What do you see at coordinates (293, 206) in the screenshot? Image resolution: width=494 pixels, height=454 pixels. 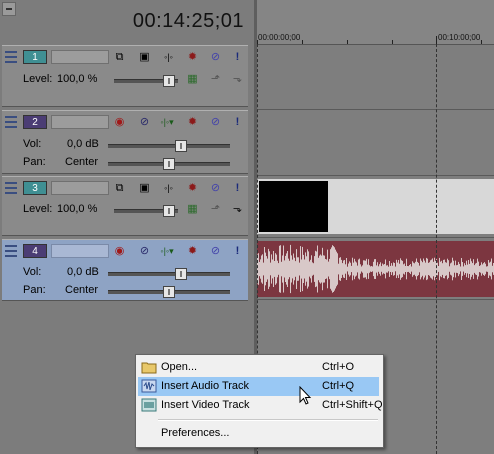 I see `video-thumbnail` at bounding box center [293, 206].